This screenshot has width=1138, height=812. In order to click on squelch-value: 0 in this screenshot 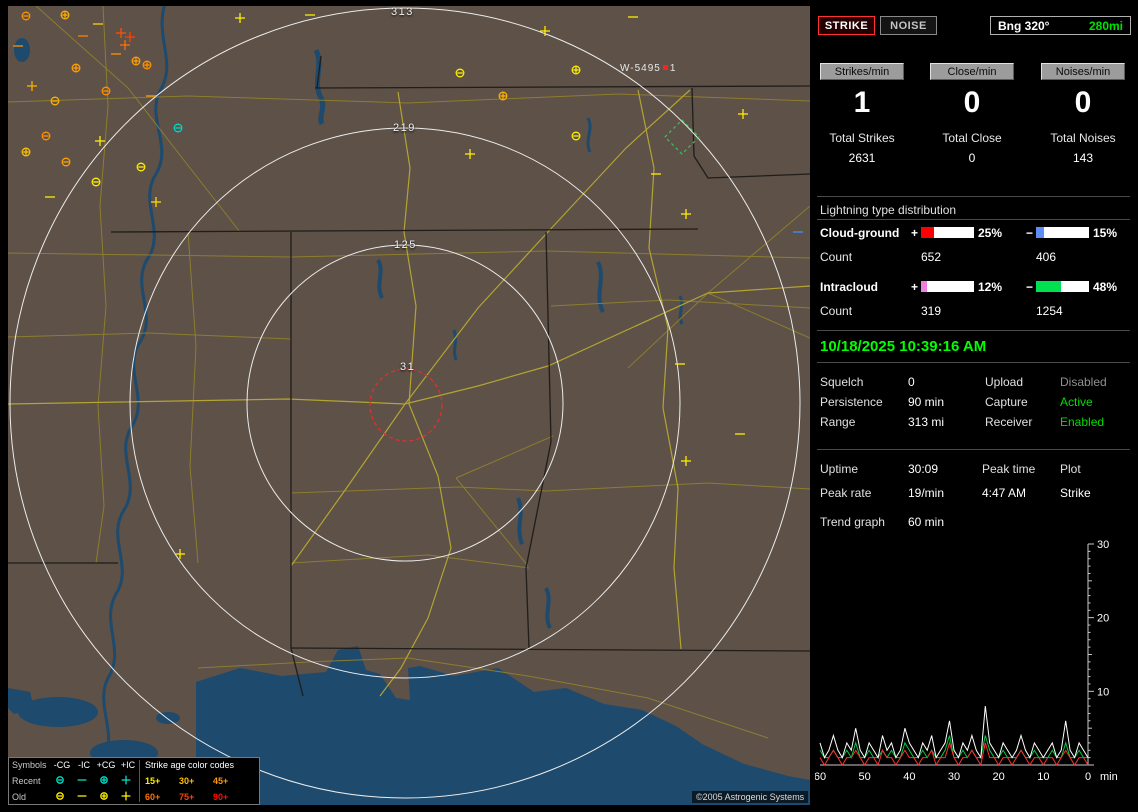, I will do `click(911, 382)`.